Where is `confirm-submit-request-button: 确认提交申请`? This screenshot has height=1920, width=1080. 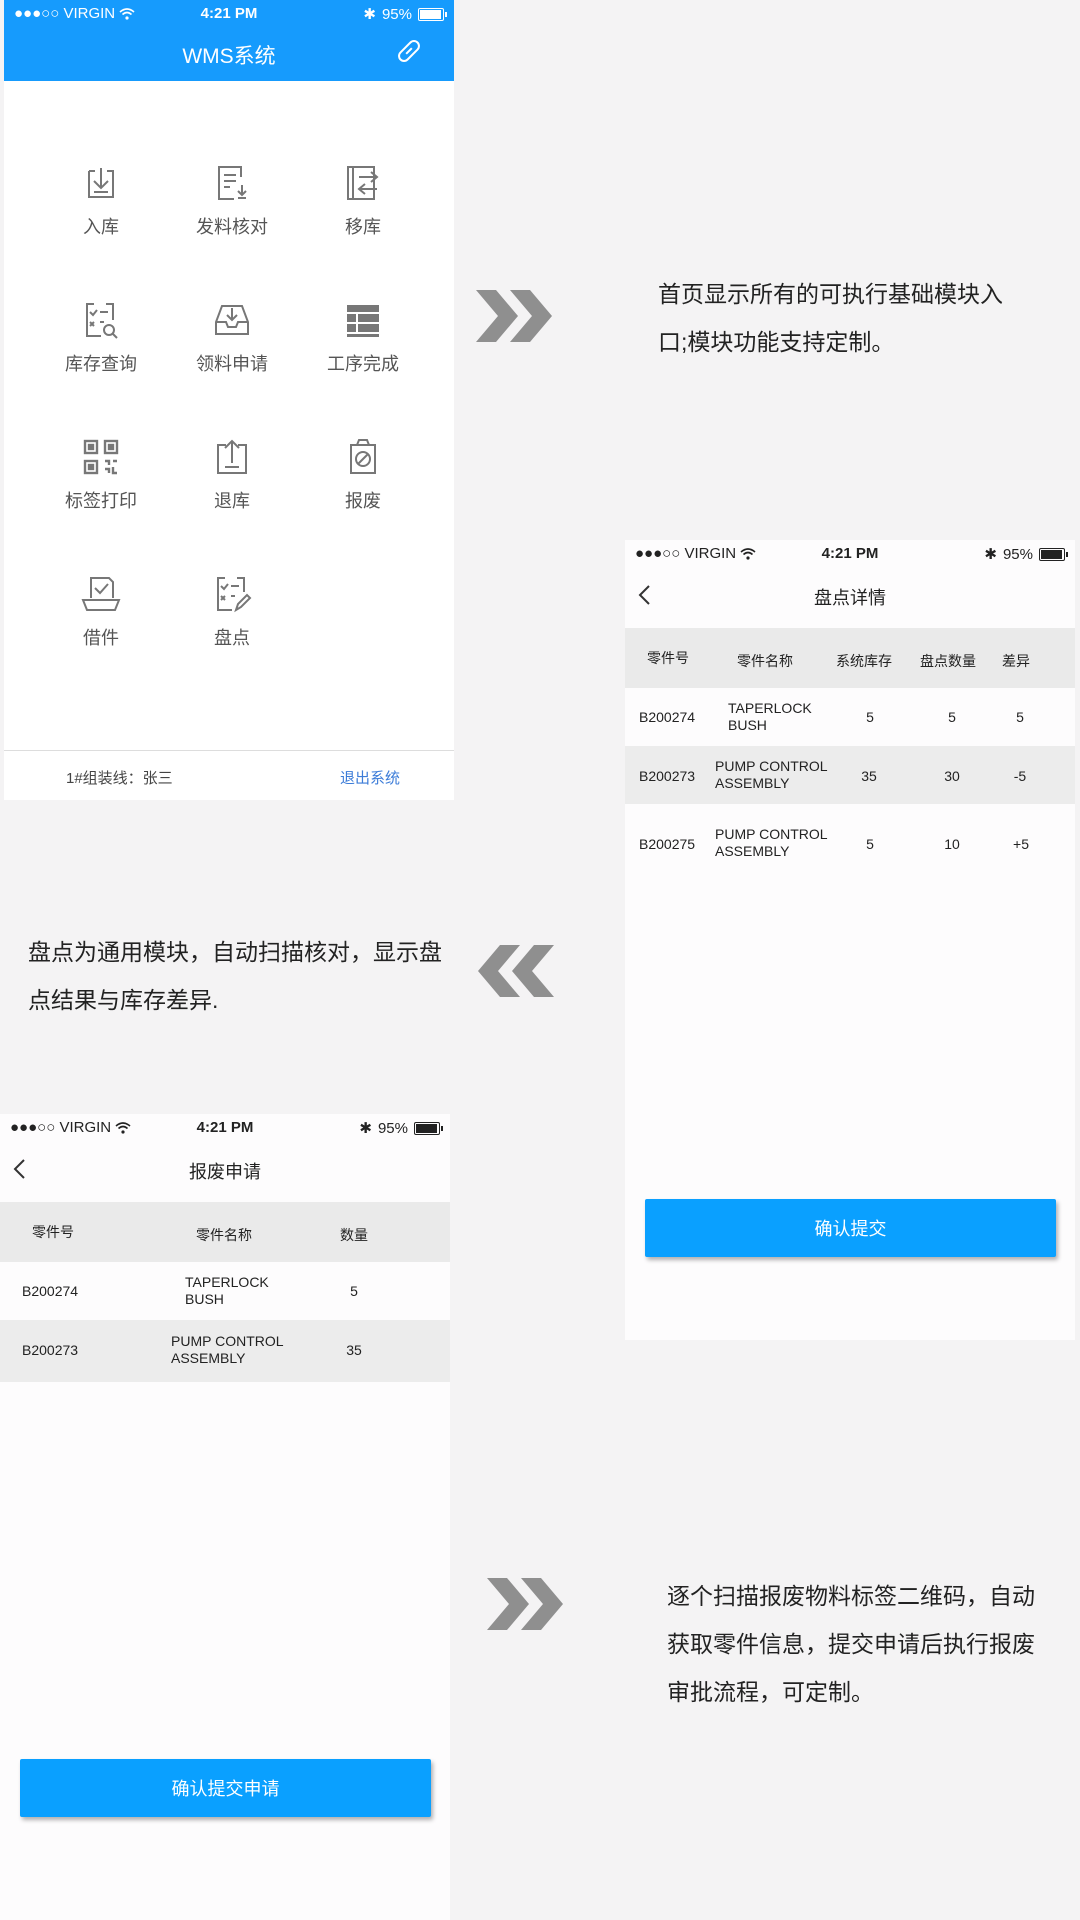
confirm-submit-request-button: 确认提交申请 is located at coordinates (225, 1788).